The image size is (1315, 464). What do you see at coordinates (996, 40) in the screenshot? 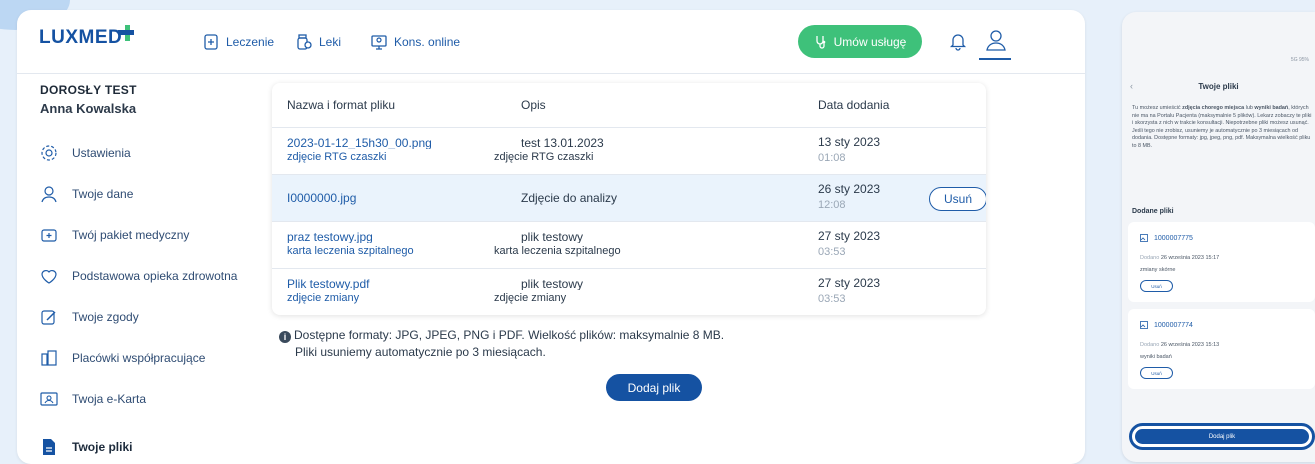
I see `user-profile-icon` at bounding box center [996, 40].